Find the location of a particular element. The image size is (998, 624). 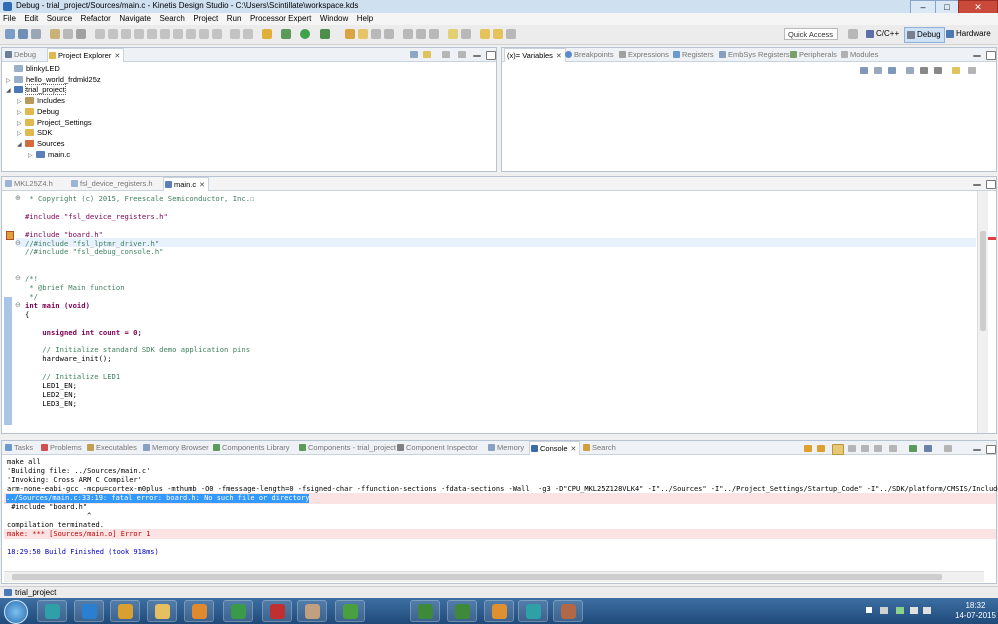

tray-arrow-icon is located at coordinates (869, 610).